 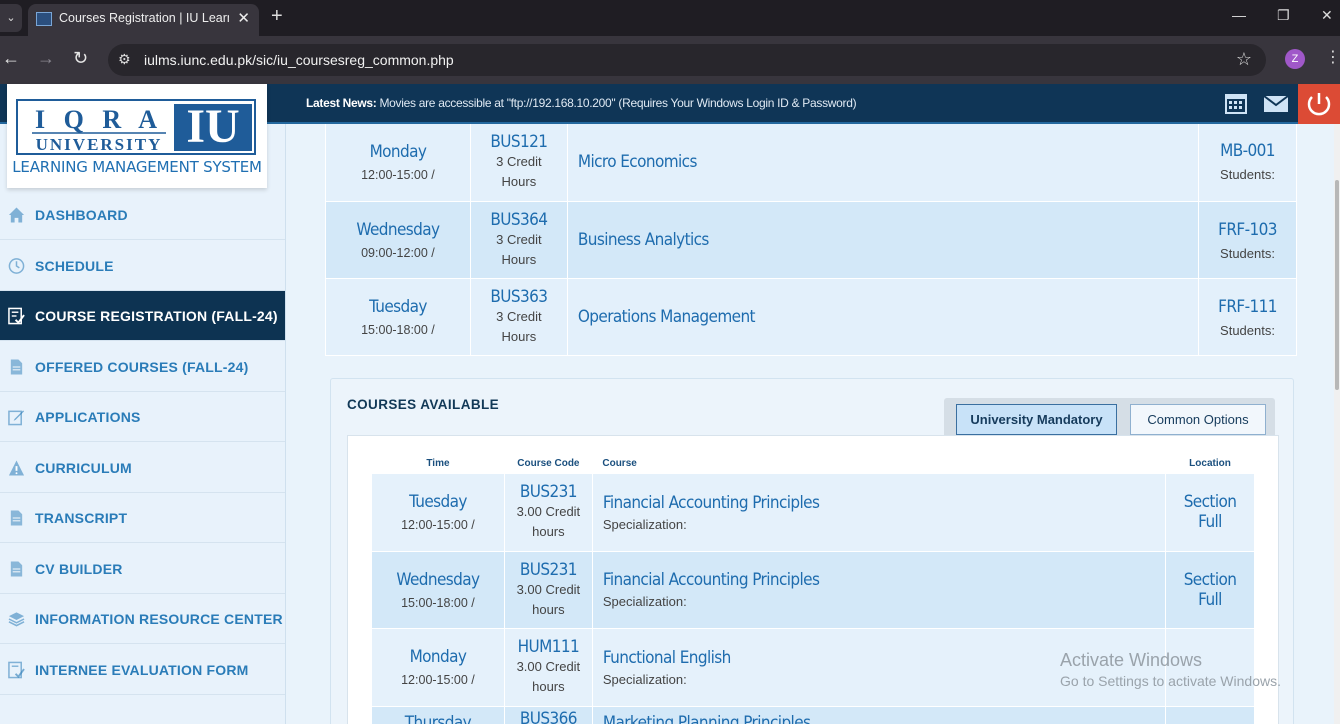 I want to click on site-info-icon: ⚙, so click(x=124, y=59).